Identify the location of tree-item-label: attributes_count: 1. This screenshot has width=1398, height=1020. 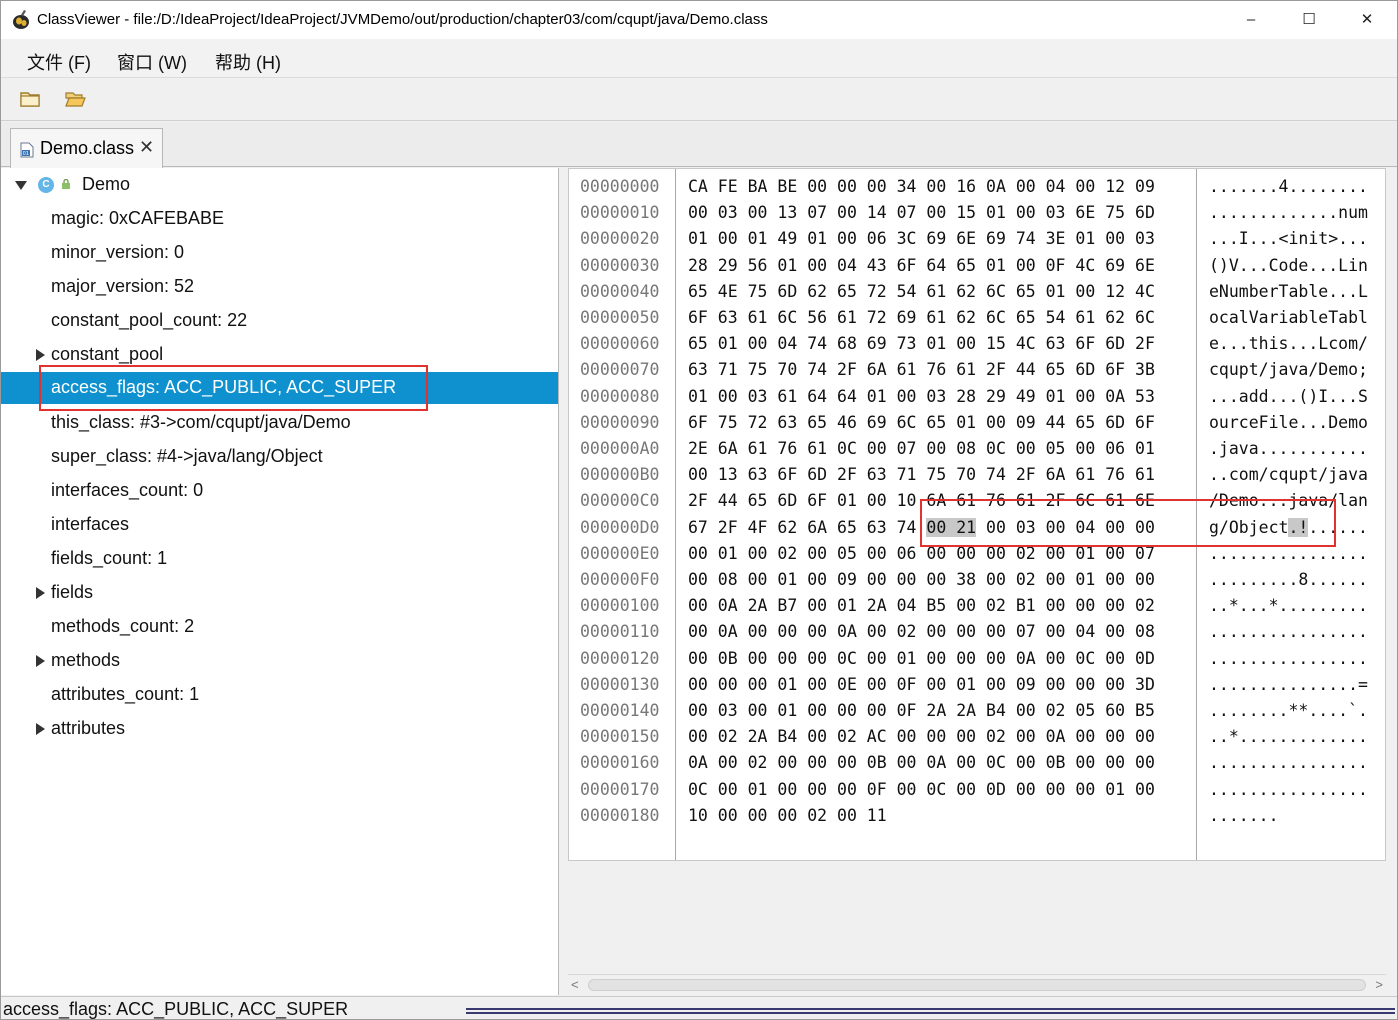
(125, 694).